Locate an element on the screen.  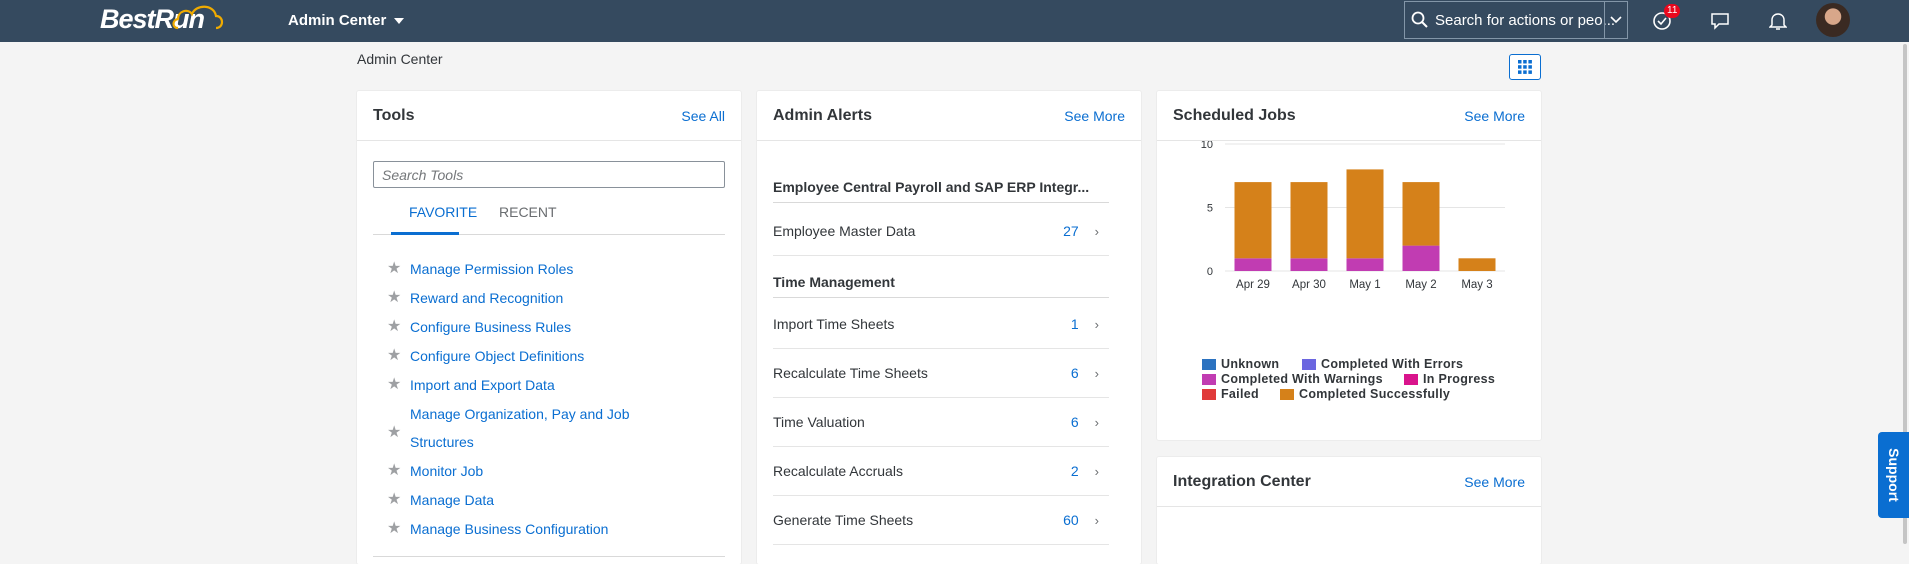
page-title: Admin Center is located at coordinates (400, 59).